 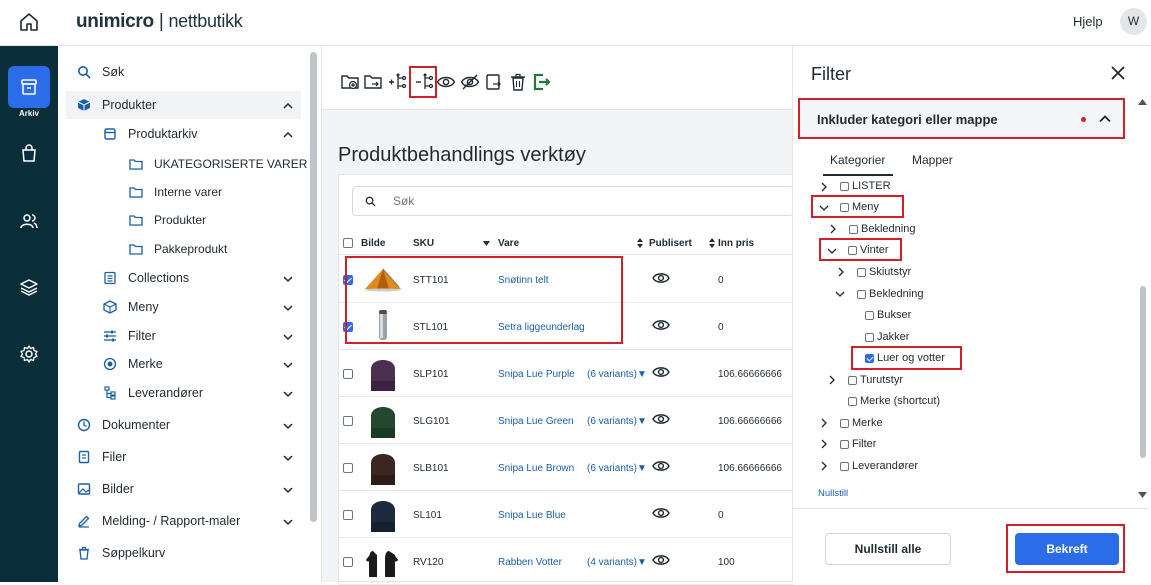 I want to click on nav-collections: Collections, so click(x=145, y=278).